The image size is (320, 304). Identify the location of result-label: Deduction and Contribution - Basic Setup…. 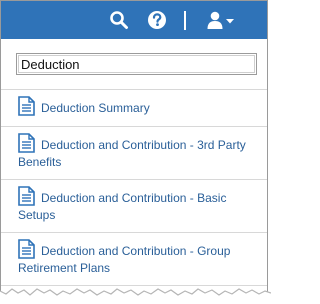
(122, 206).